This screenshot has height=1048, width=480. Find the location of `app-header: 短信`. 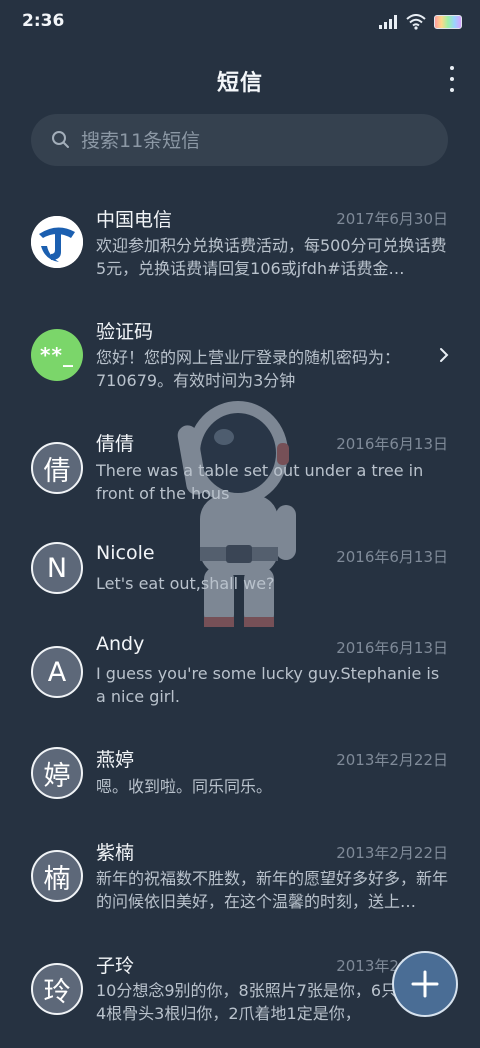

app-header: 短信 is located at coordinates (240, 79).